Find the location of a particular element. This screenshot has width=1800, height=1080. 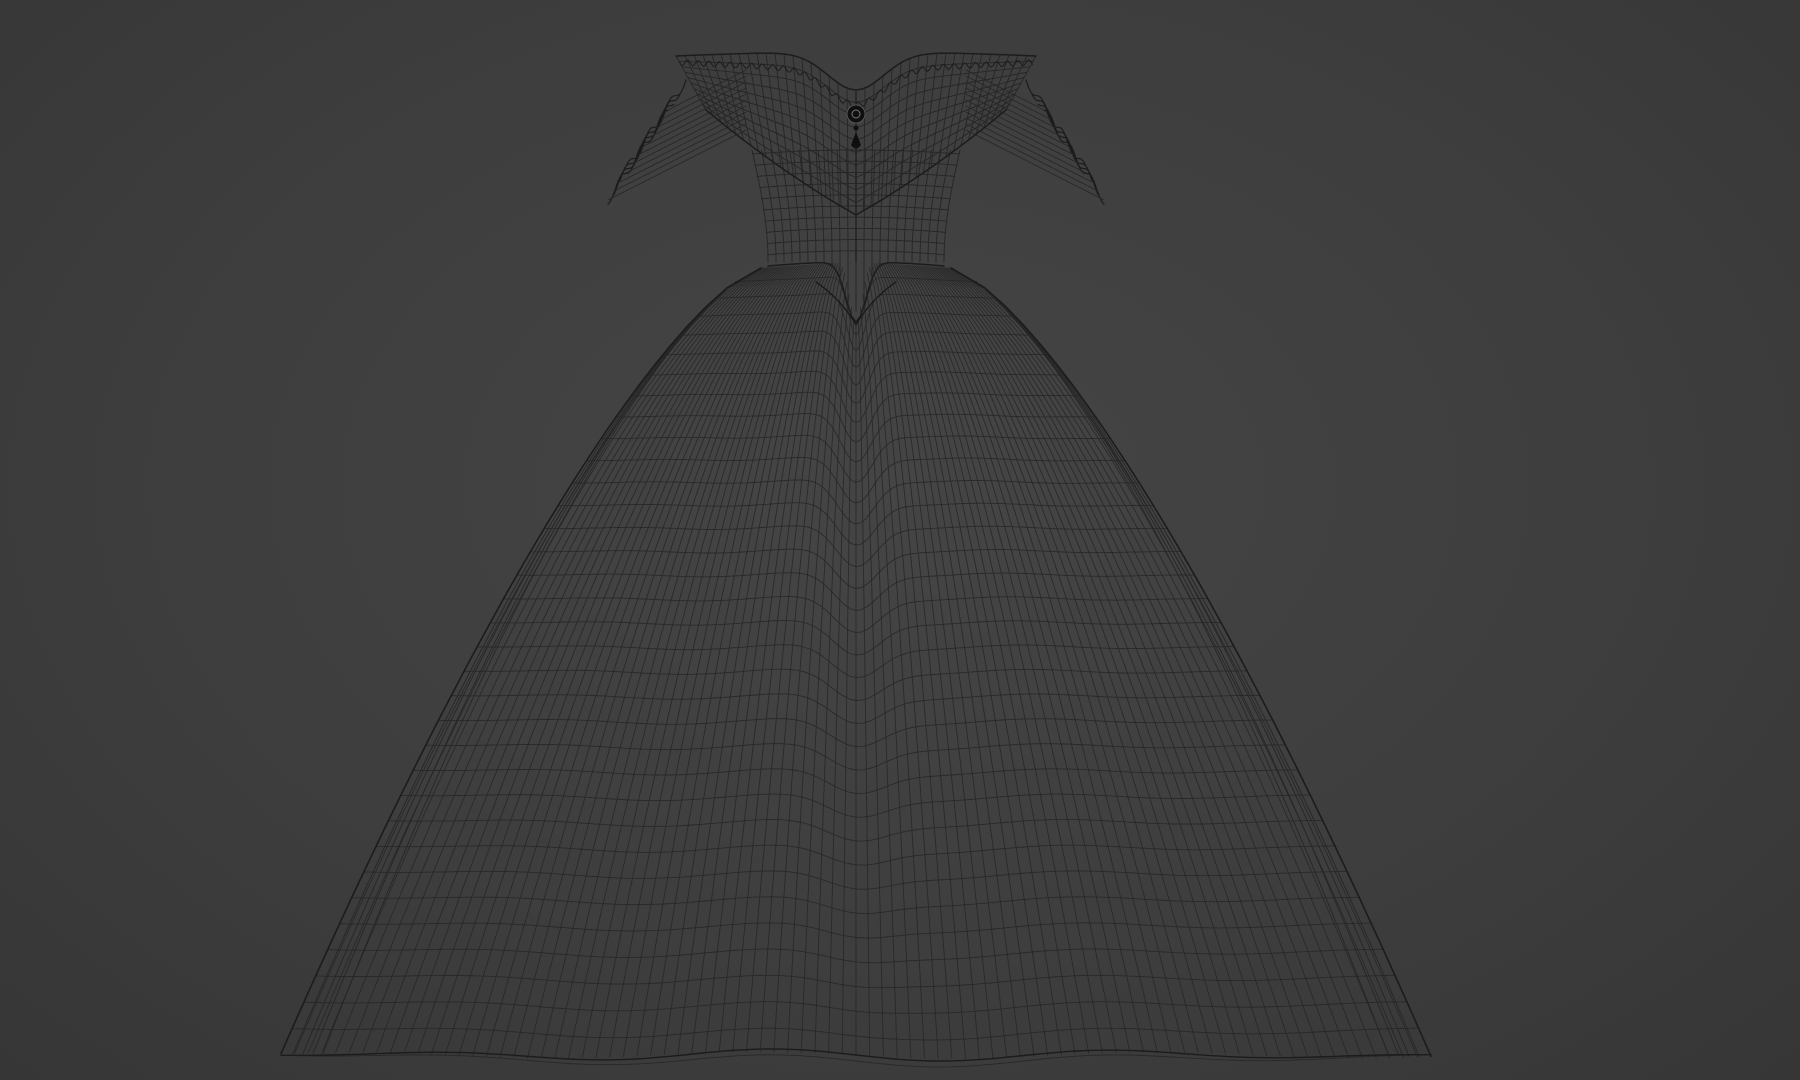

brooch-drop is located at coordinates (856, 140).